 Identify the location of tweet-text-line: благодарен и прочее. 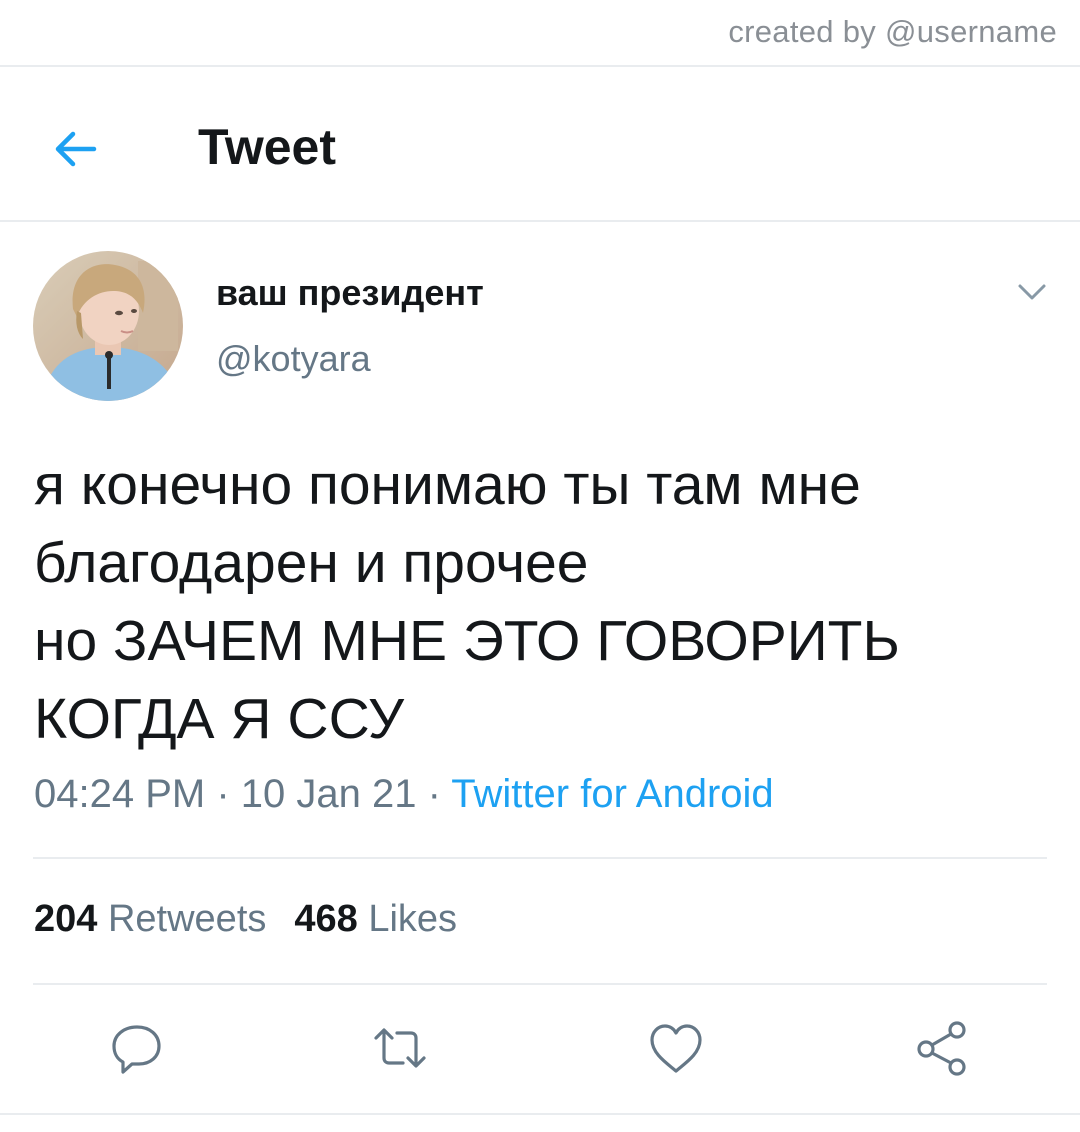
(311, 563).